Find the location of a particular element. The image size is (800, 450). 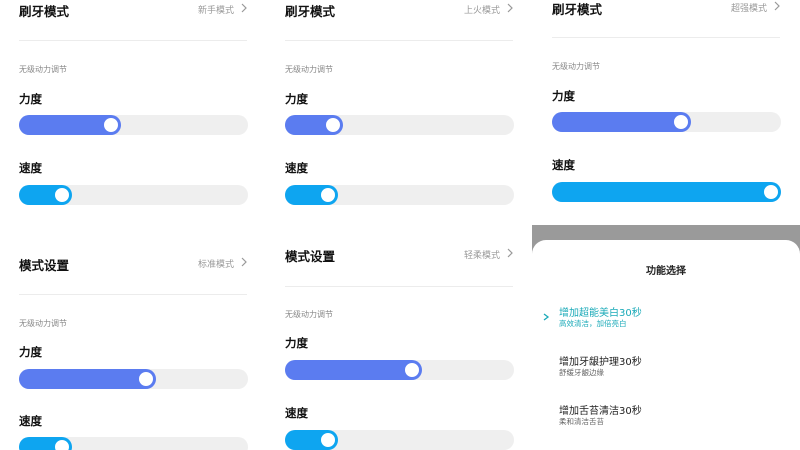

brush-mode-value: 上火模式 is located at coordinates (481, 11).